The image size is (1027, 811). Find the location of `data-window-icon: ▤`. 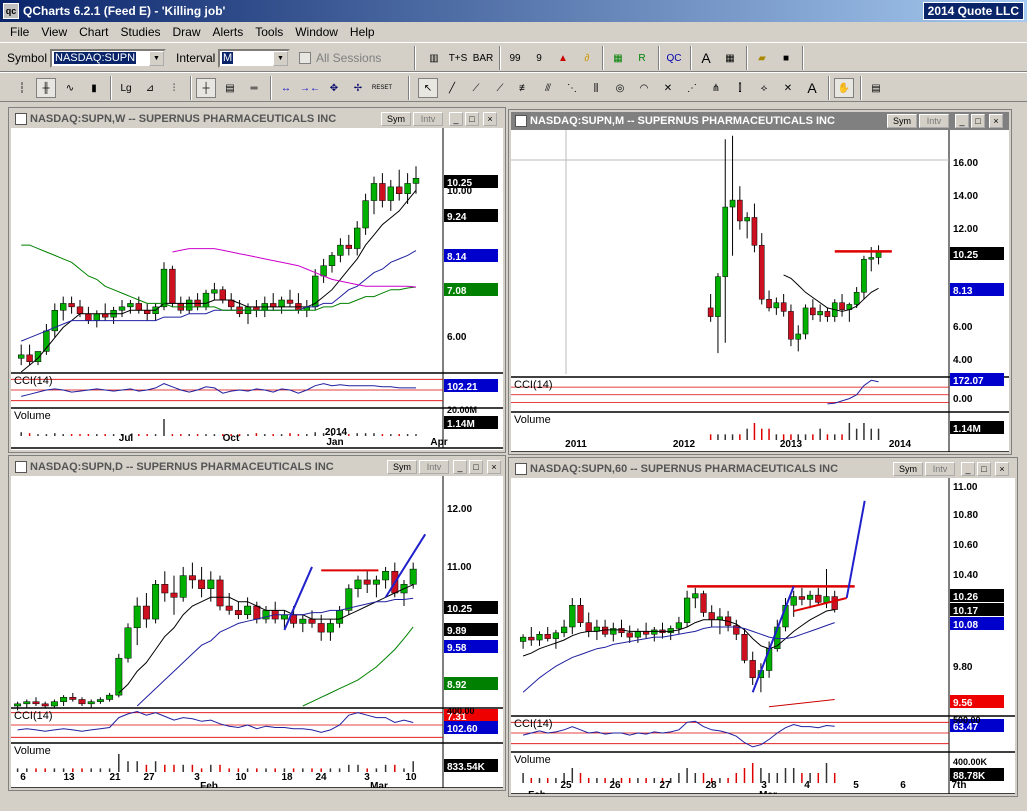

data-window-icon: ▤ is located at coordinates (230, 88).